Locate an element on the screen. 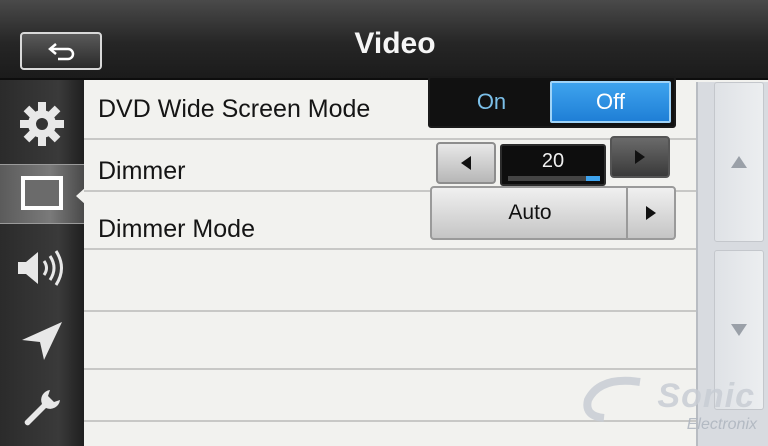 This screenshot has height=446, width=768. scroll-down-button is located at coordinates (739, 330).